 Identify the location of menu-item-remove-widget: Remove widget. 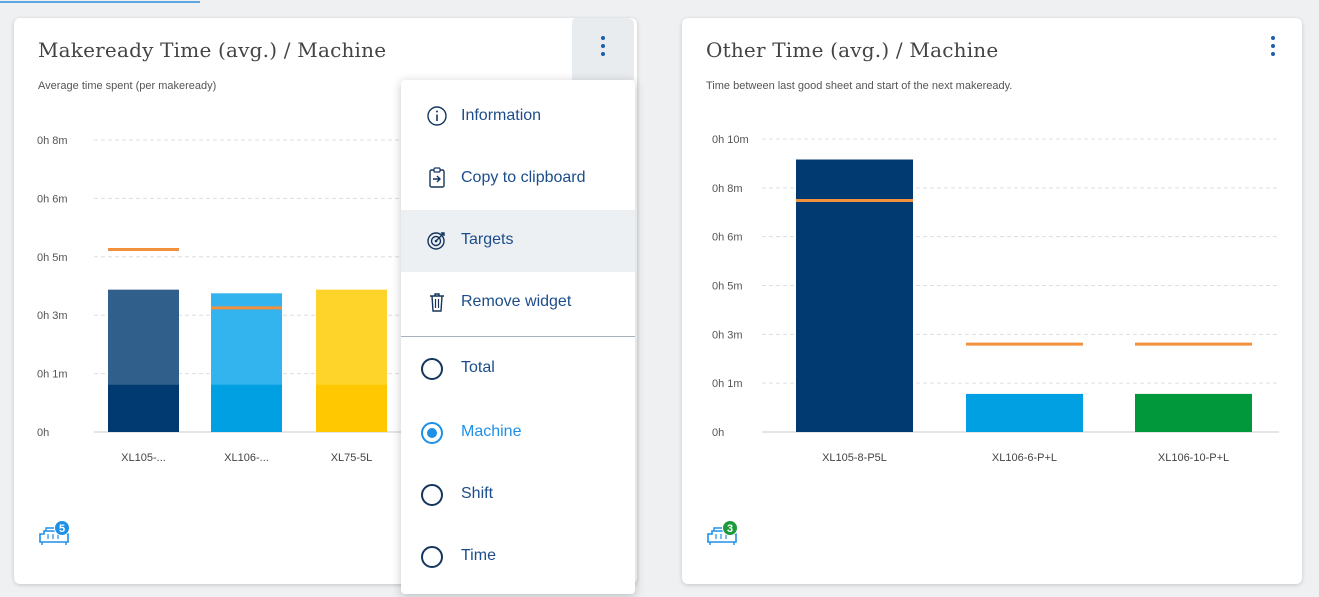
(518, 303).